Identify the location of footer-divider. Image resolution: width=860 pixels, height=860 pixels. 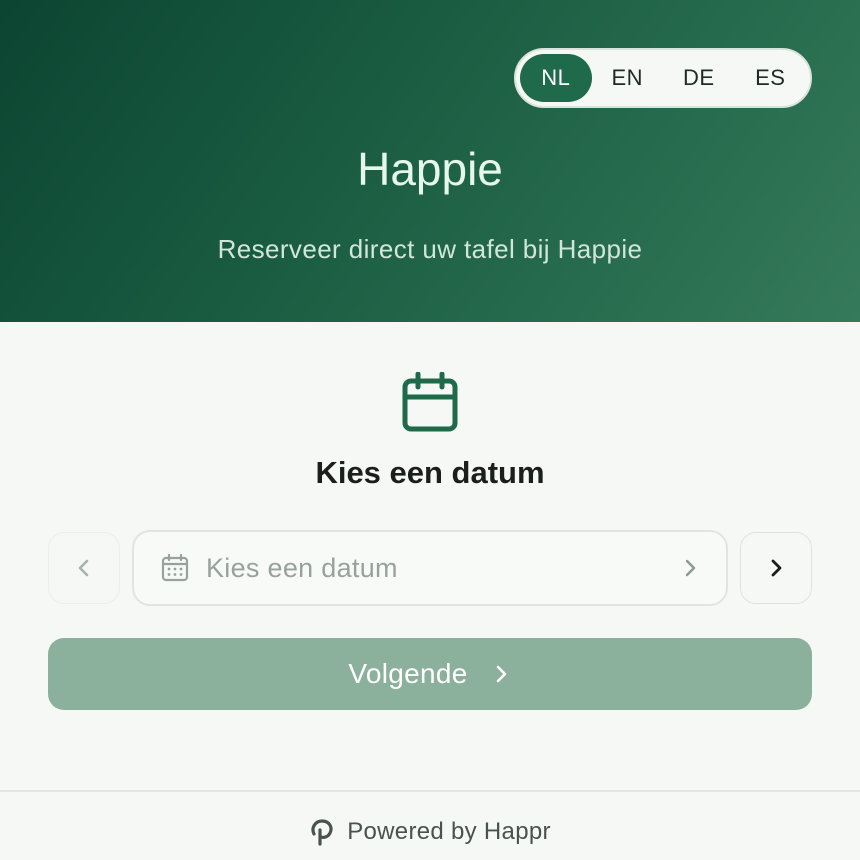
(430, 791).